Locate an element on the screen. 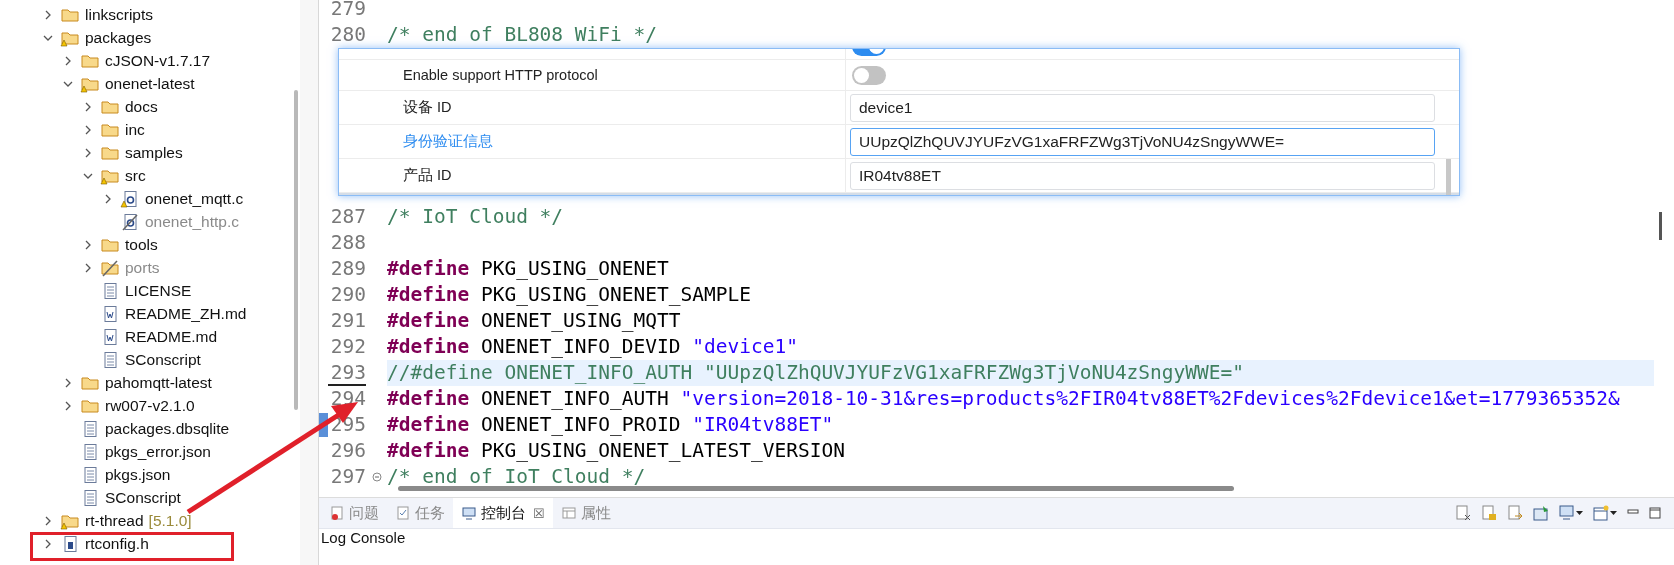  tree-item: packages is located at coordinates (118, 37).